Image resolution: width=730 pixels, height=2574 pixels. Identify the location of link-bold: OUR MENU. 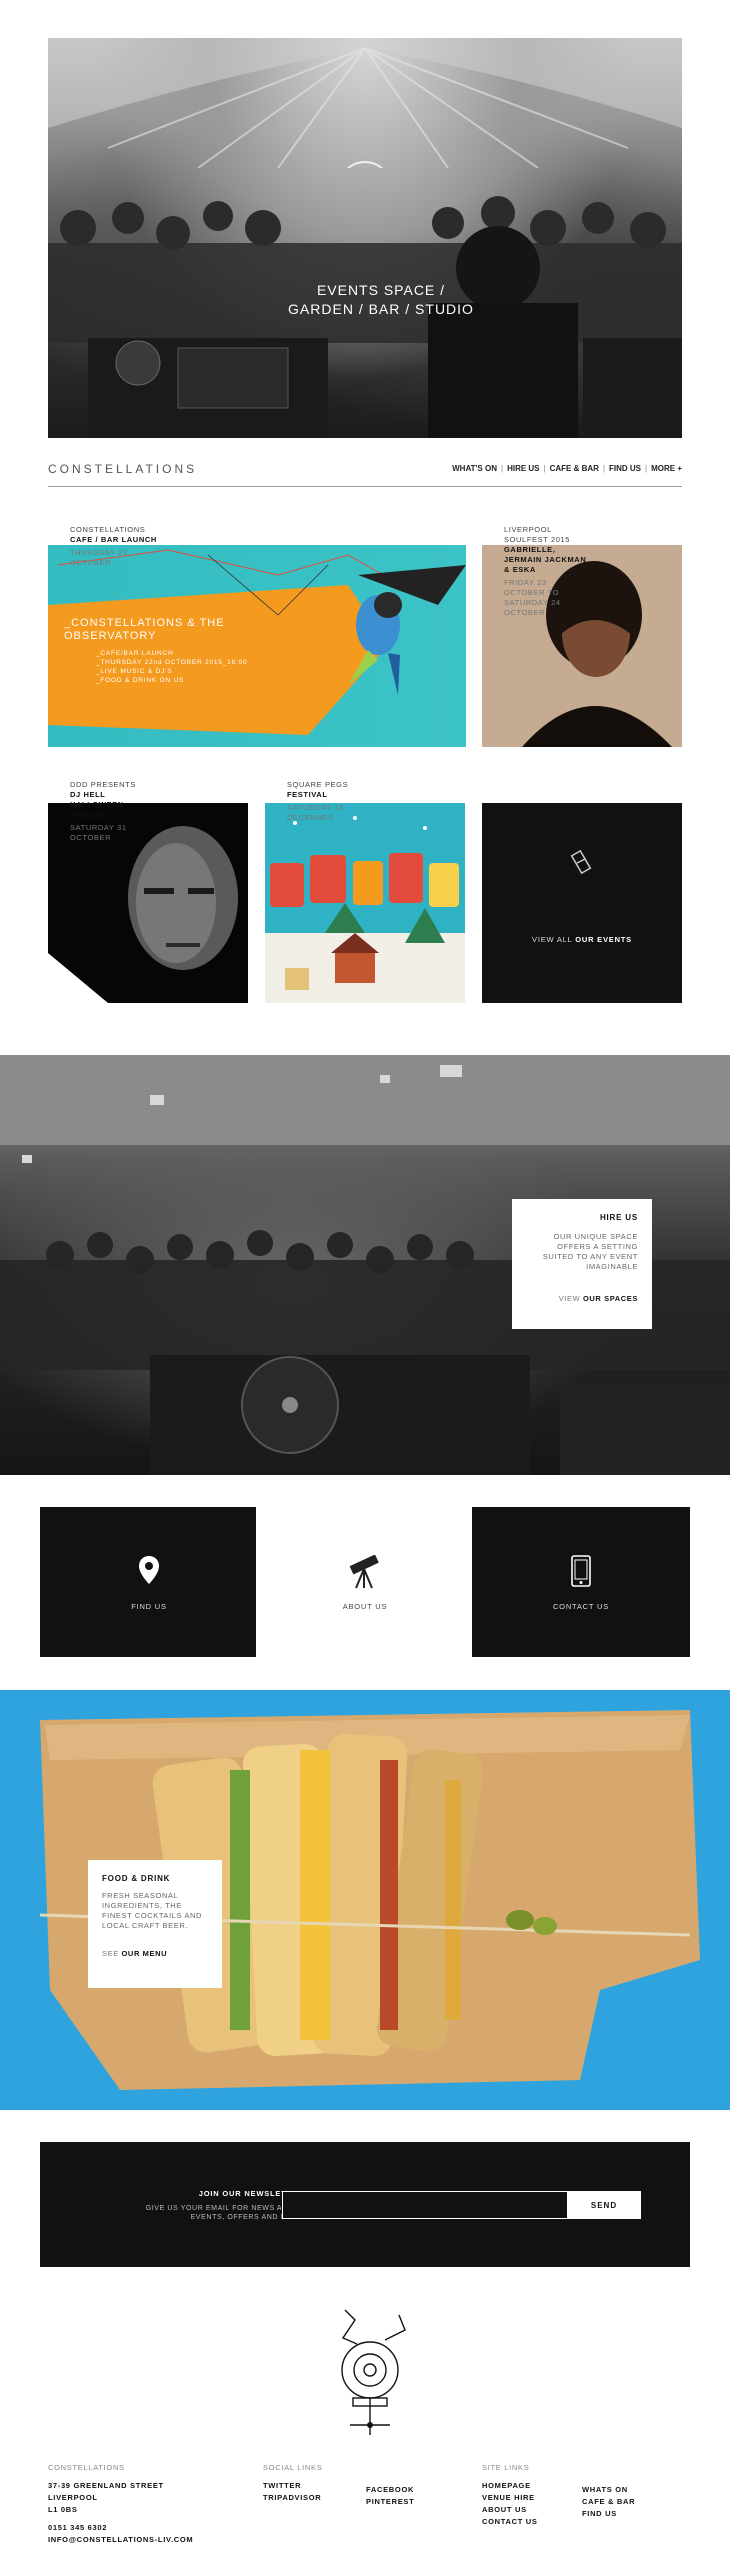
(144, 1953).